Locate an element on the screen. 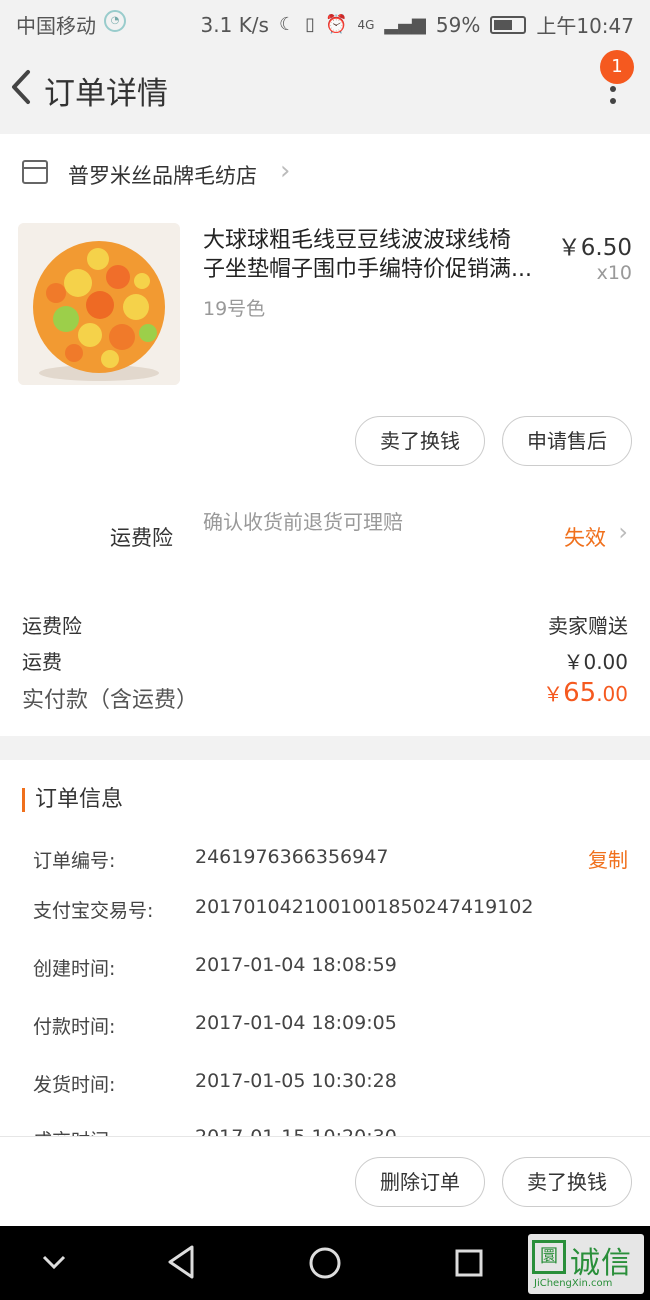 Image resolution: width=650 pixels, height=1300 pixels. info-value: 2017-01-15 10:20:30 is located at coordinates (296, 1131).